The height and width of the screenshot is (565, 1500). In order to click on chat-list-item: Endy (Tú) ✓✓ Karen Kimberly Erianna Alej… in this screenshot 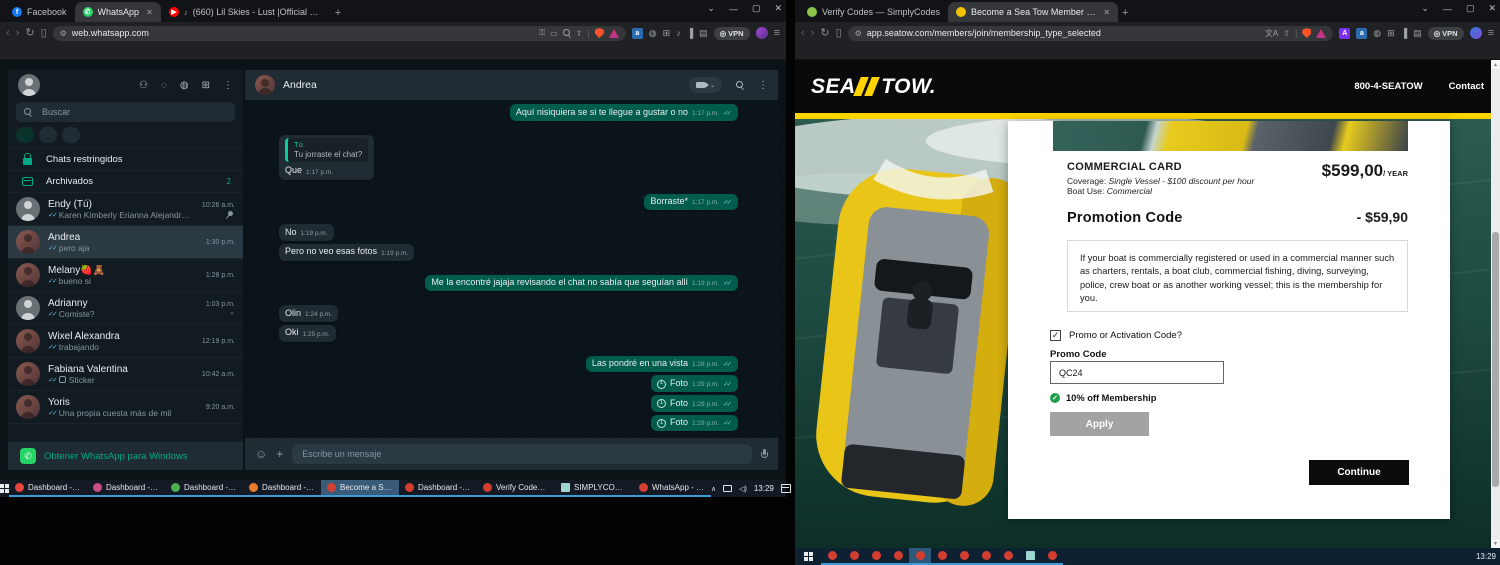, I will do `click(125, 209)`.